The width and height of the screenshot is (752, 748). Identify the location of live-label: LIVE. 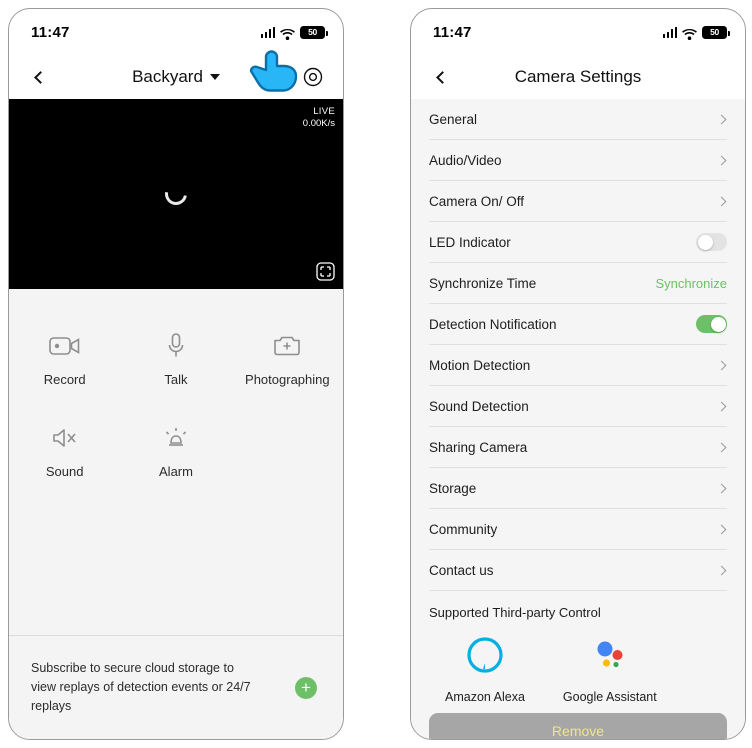
(324, 111).